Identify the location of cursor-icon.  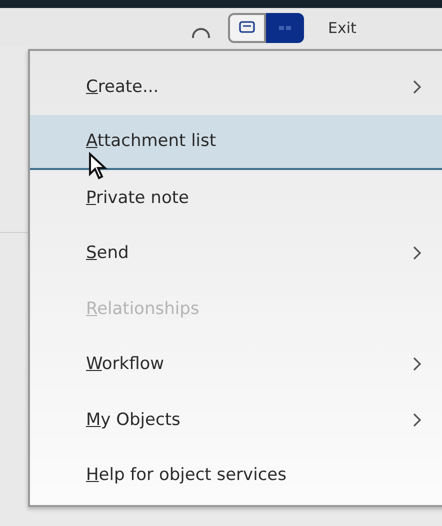
(99, 166).